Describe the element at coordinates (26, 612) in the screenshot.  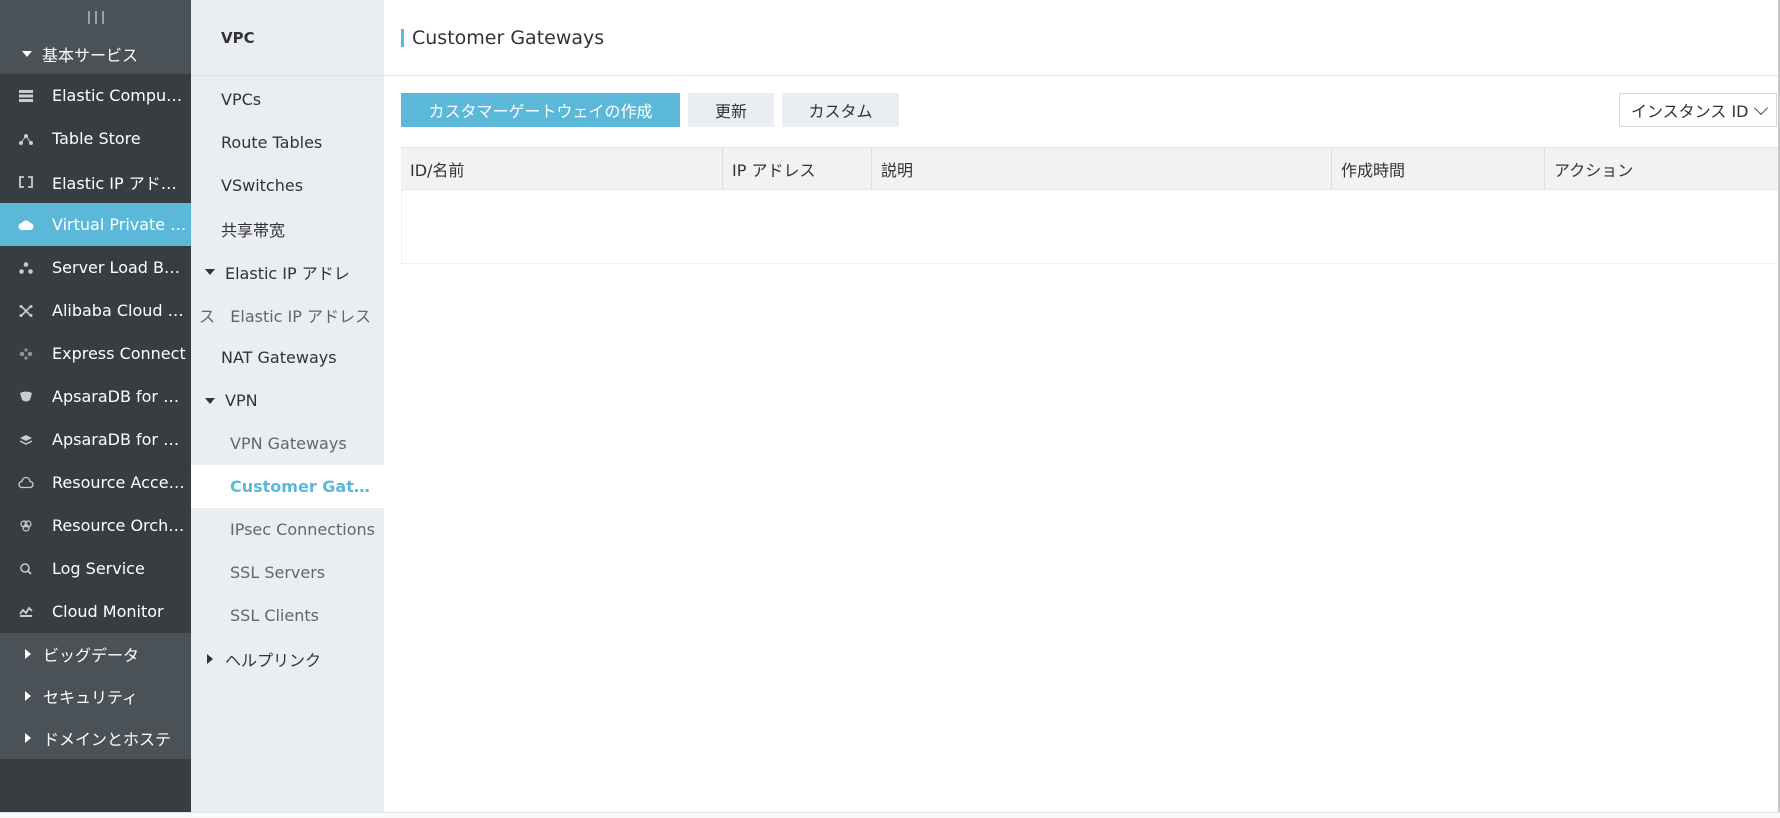
I see `monitor-icon` at that location.